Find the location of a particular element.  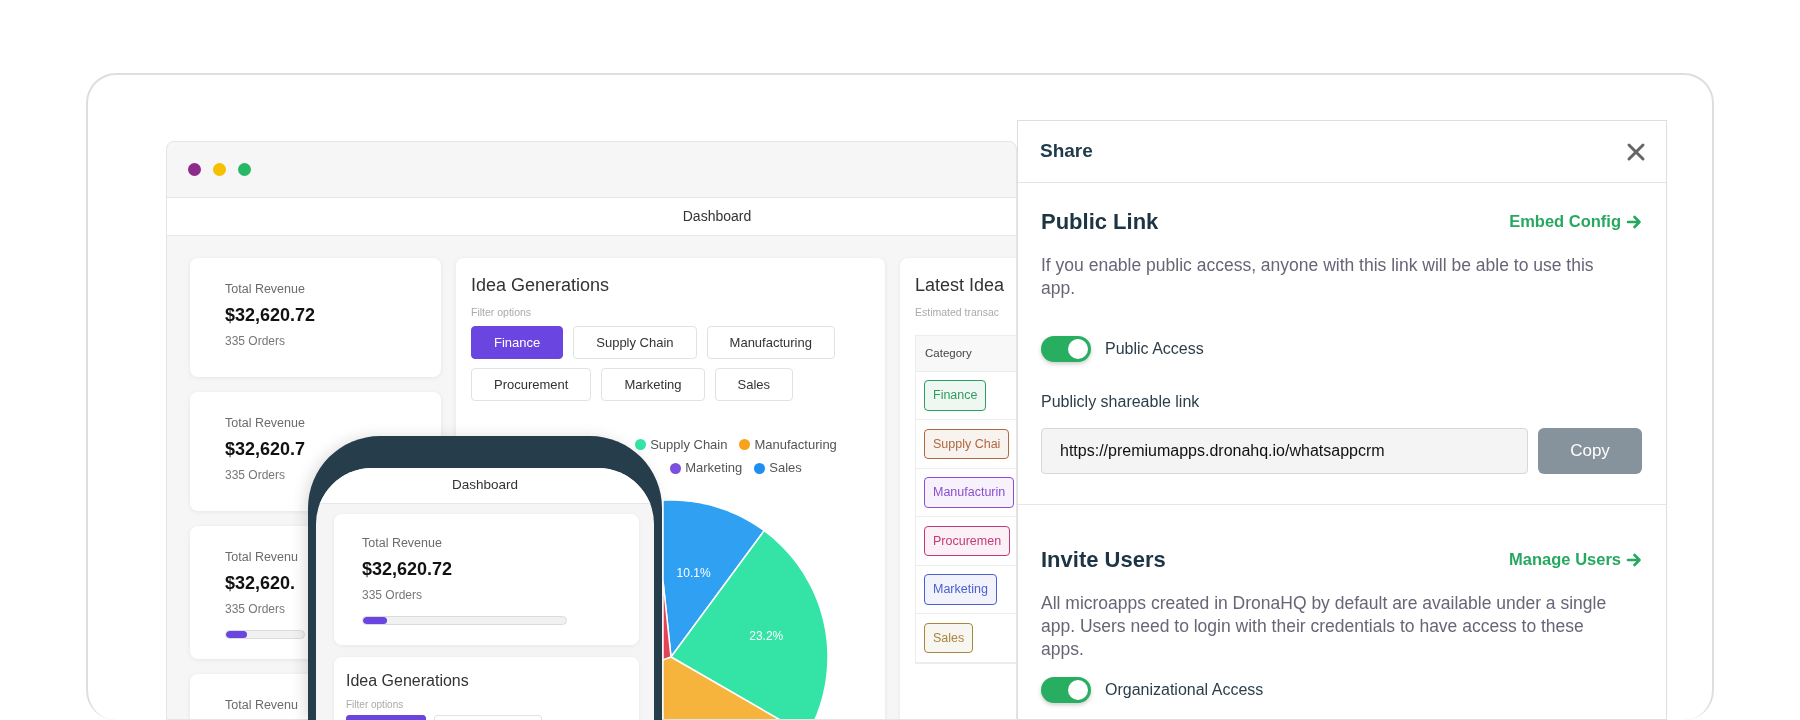

field-label: Publicly shareable link is located at coordinates (1121, 402).